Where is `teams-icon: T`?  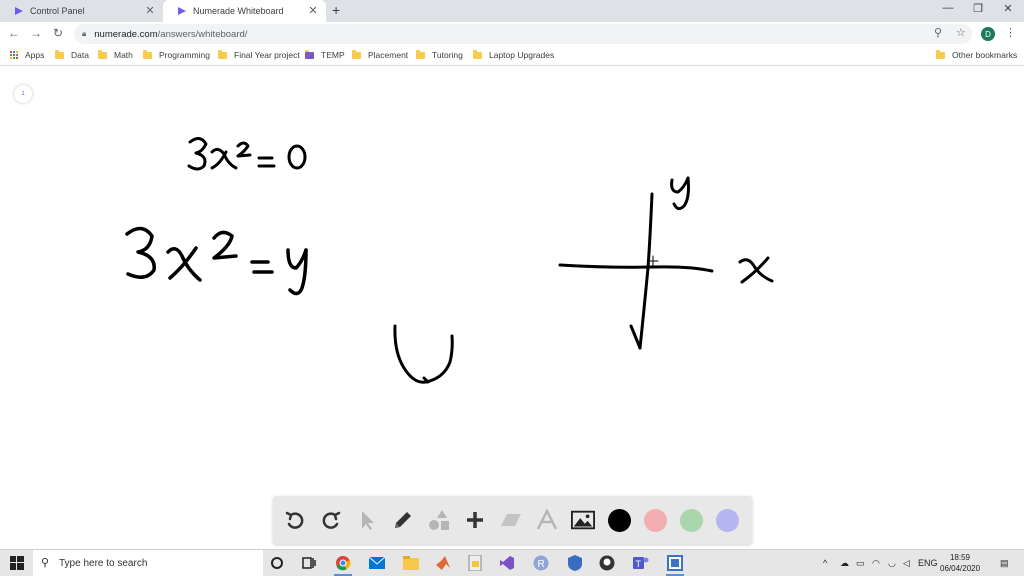
teams-icon: T is located at coordinates (641, 563).